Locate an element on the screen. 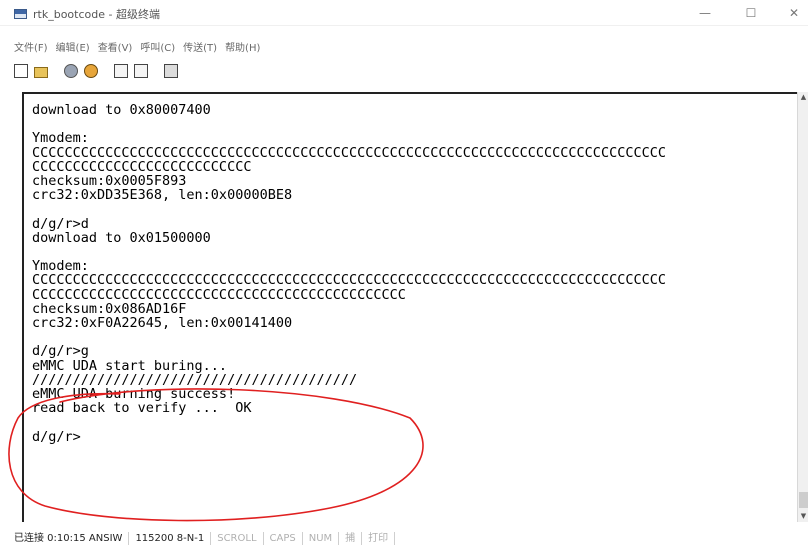 The width and height of the screenshot is (808, 547). disconnect-icon is located at coordinates (91, 71).